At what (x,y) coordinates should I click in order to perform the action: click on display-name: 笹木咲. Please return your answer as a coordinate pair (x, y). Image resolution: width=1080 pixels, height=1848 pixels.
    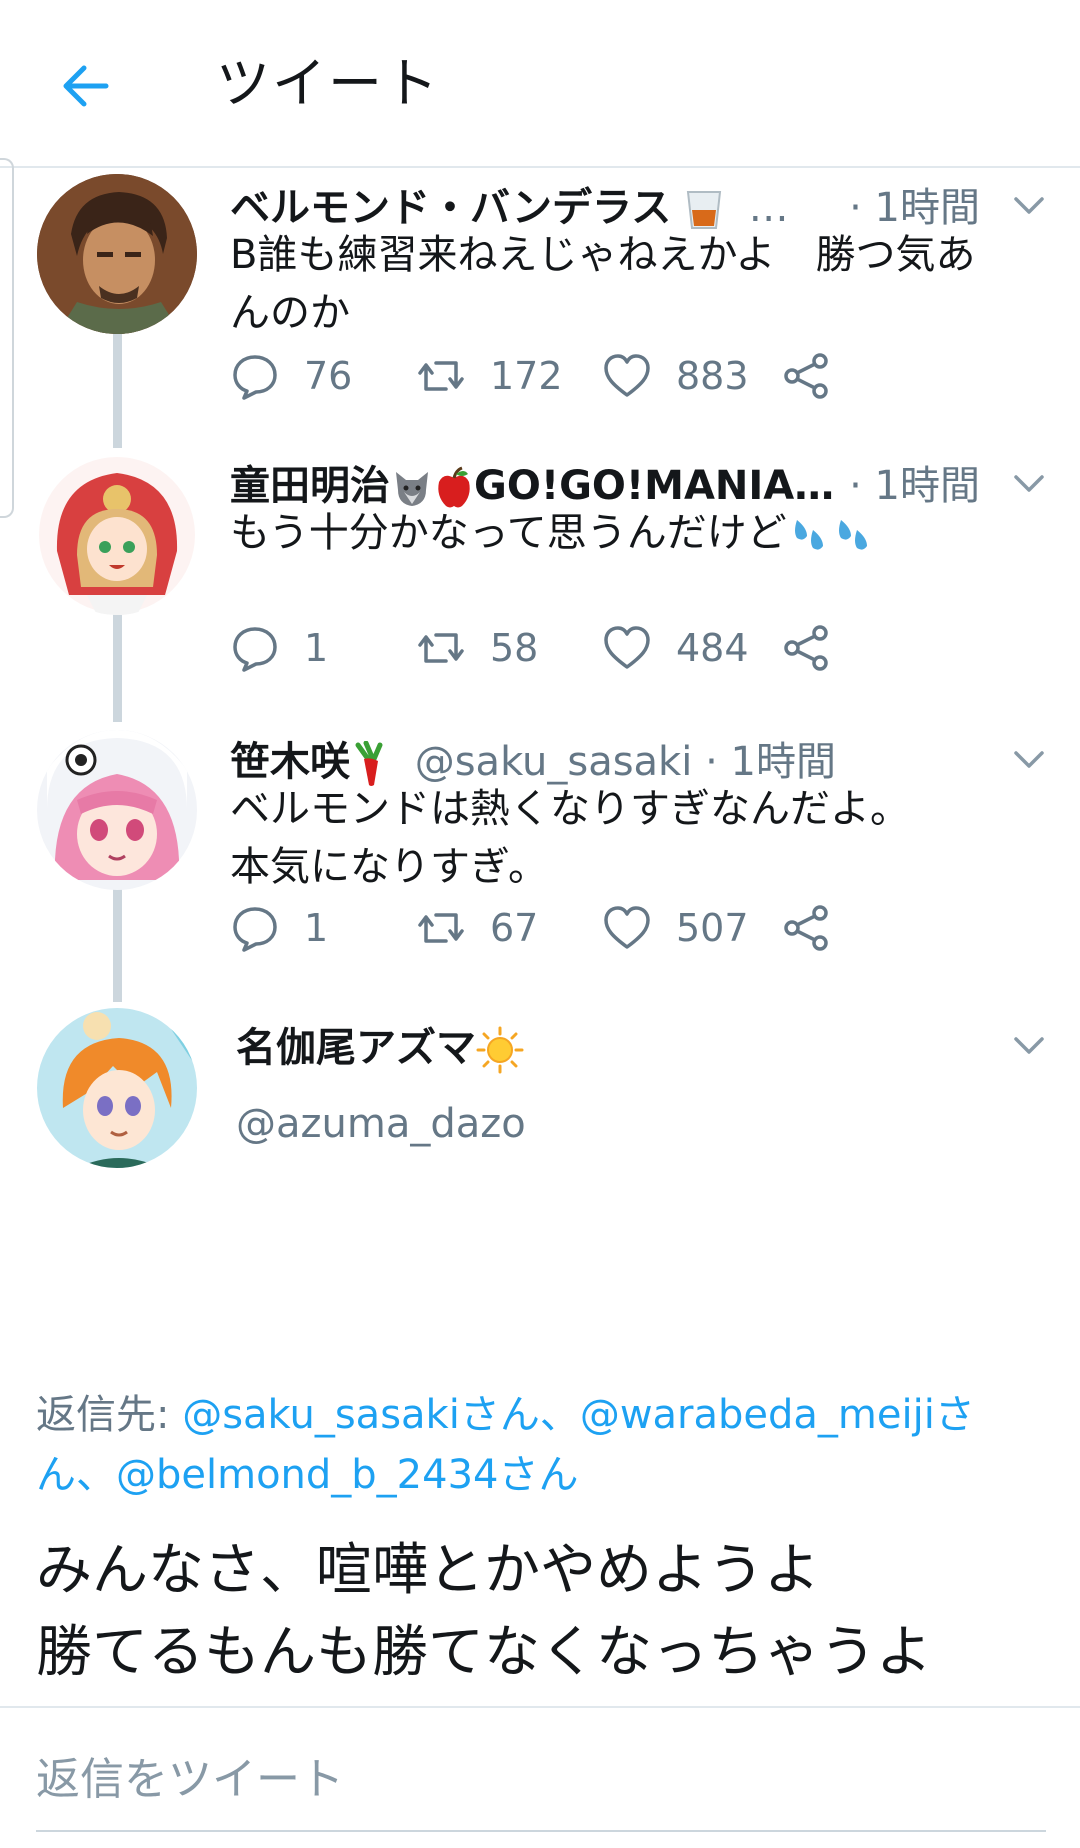
    Looking at the image, I should click on (290, 762).